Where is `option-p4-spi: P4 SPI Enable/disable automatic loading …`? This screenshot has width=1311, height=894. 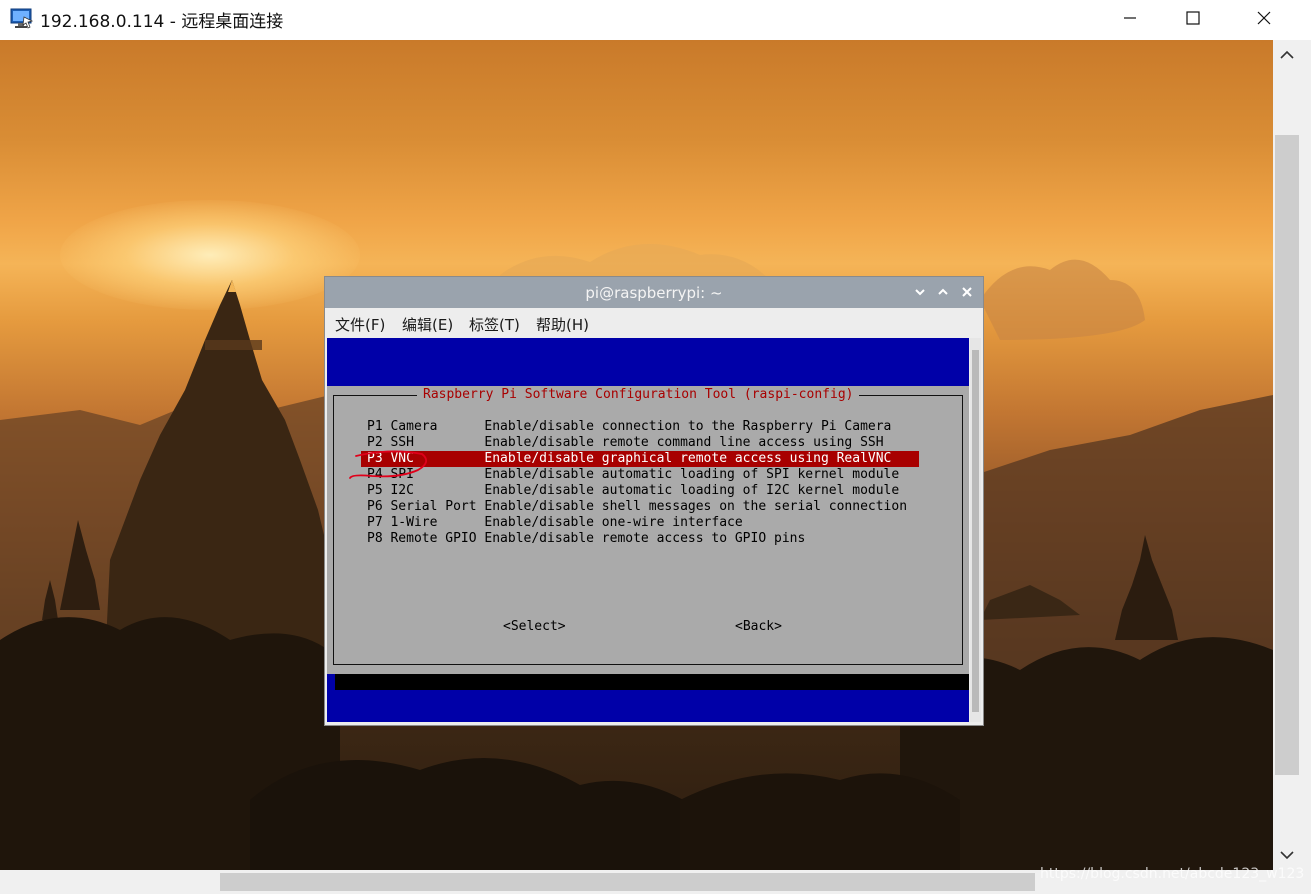
option-p4-spi: P4 SPI Enable/disable automatic loading … is located at coordinates (633, 475).